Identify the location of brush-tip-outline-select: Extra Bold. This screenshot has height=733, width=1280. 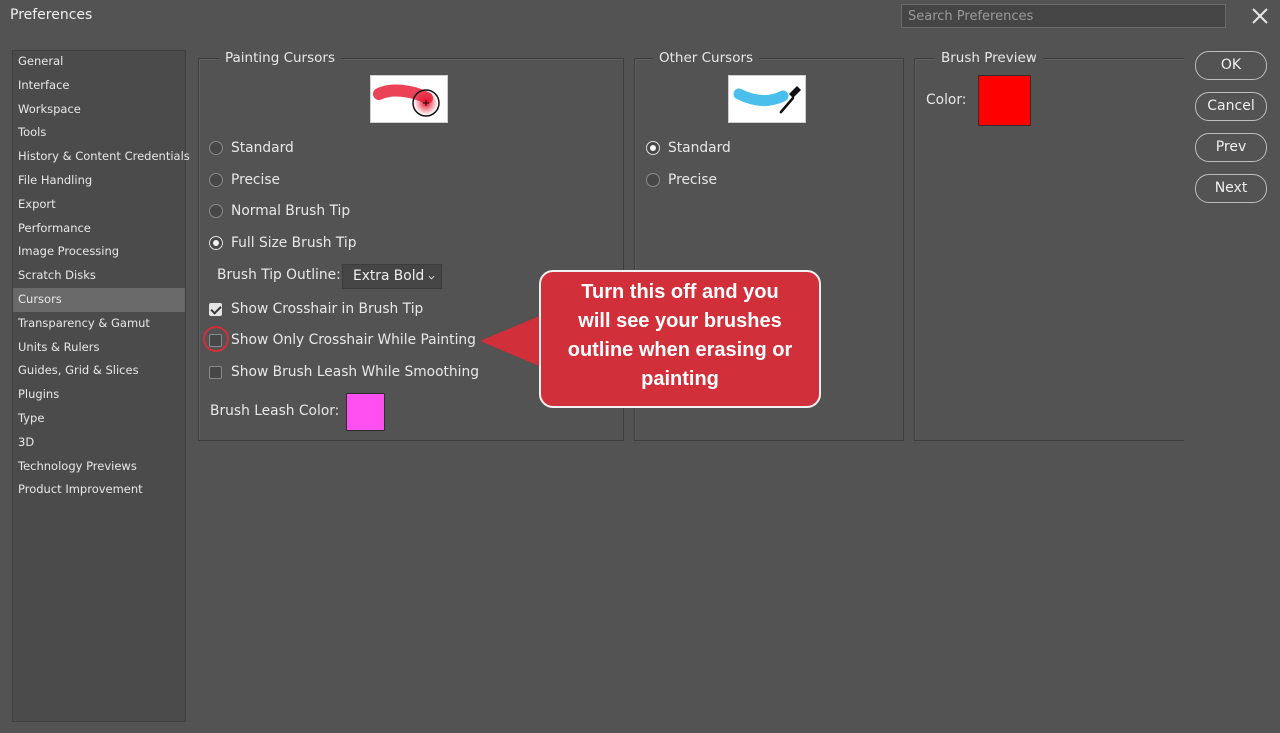
(392, 276).